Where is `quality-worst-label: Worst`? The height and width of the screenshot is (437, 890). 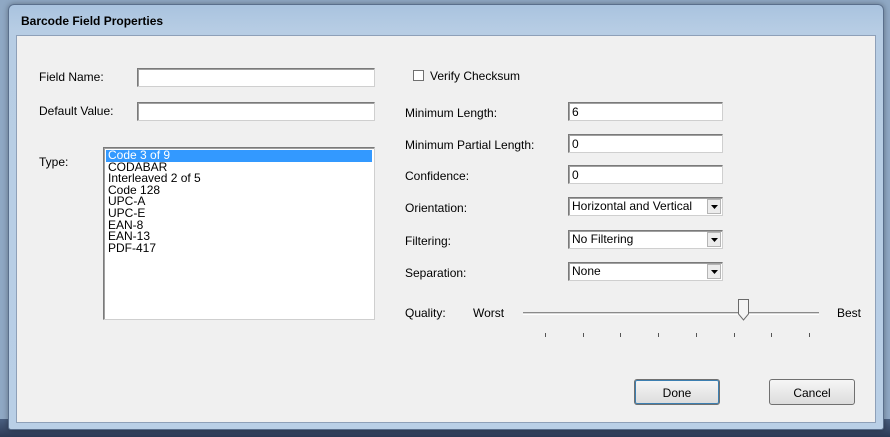
quality-worst-label: Worst is located at coordinates (489, 313).